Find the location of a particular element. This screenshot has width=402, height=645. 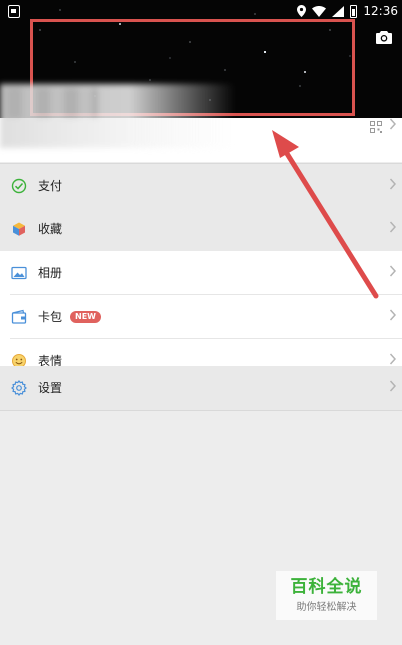

watermark-subtitle: 助你轻松解决 is located at coordinates (326, 608).